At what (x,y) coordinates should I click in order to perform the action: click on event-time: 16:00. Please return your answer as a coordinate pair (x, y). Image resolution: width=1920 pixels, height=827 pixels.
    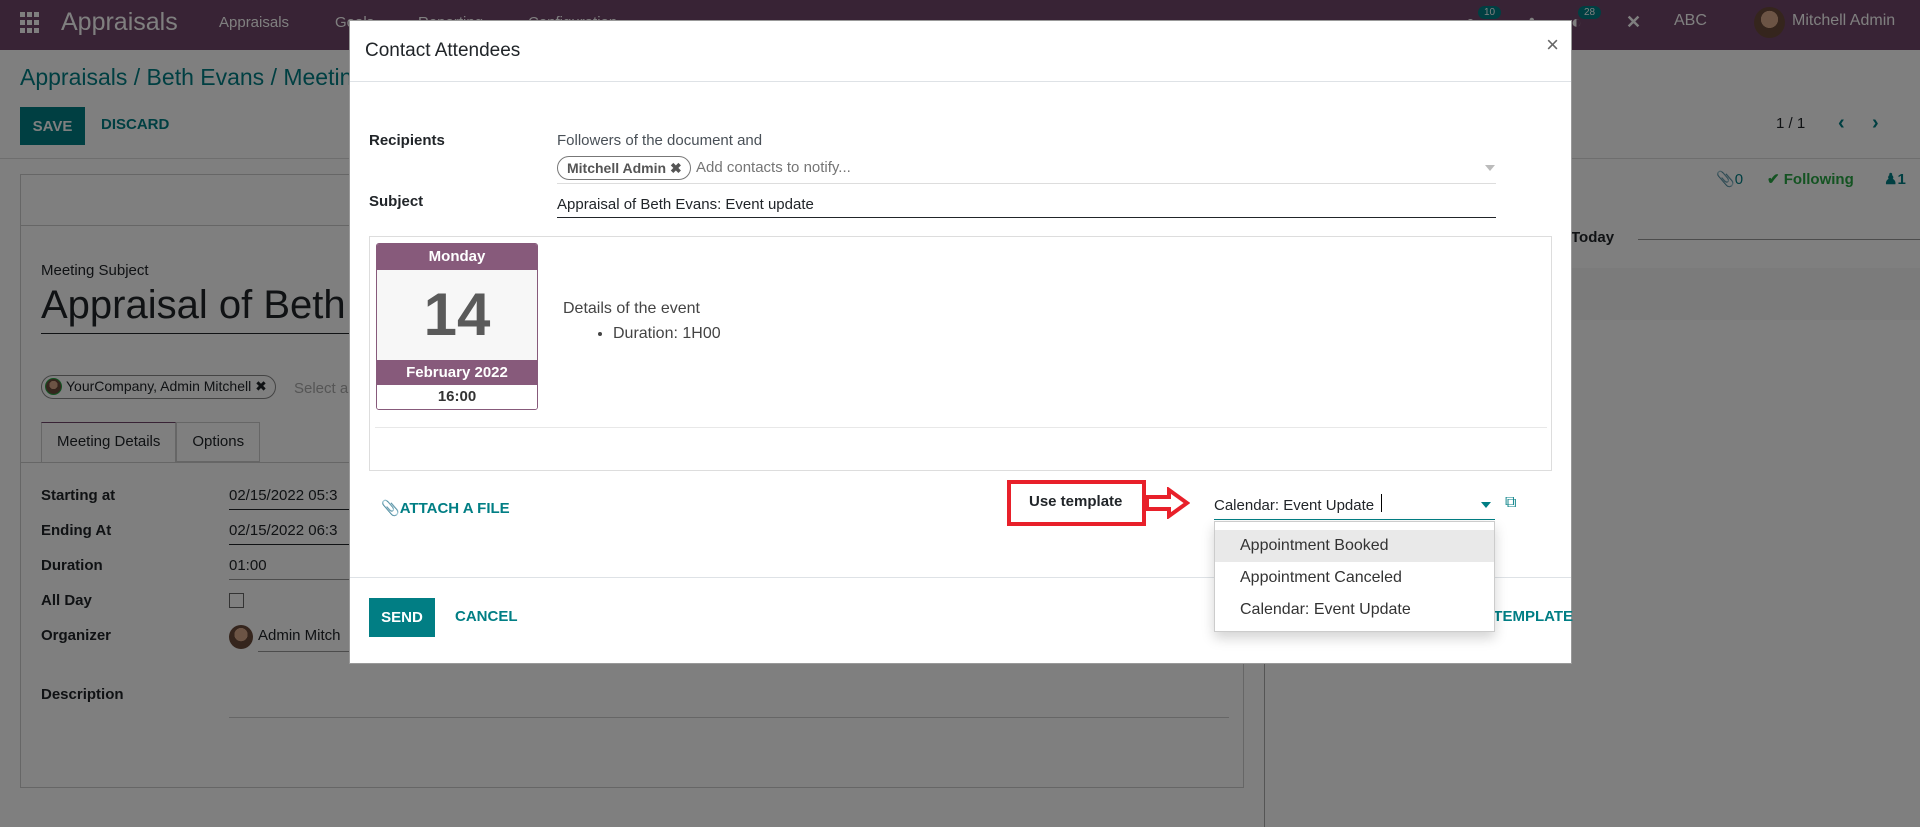
    Looking at the image, I should click on (457, 397).